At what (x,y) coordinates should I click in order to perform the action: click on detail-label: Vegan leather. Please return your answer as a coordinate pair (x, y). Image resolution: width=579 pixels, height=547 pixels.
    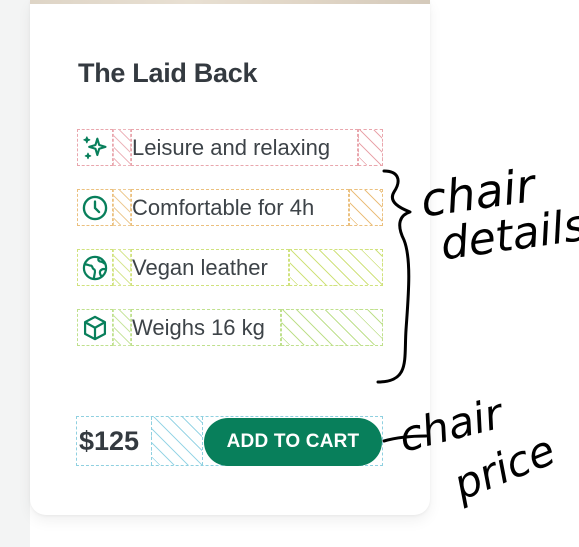
    Looking at the image, I should click on (210, 267).